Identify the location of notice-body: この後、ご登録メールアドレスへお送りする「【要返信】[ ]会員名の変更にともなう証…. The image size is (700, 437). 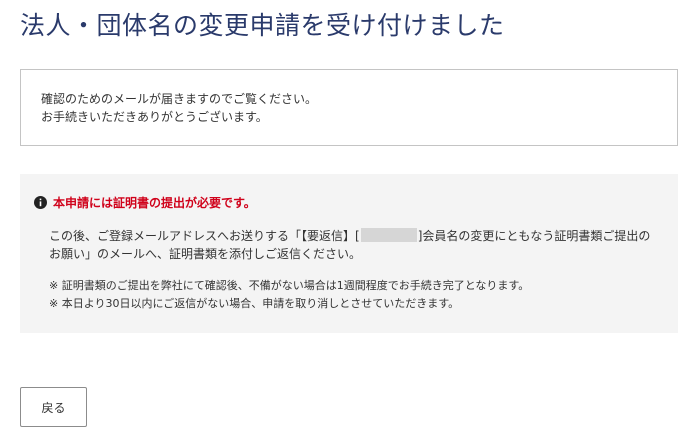
(363, 245).